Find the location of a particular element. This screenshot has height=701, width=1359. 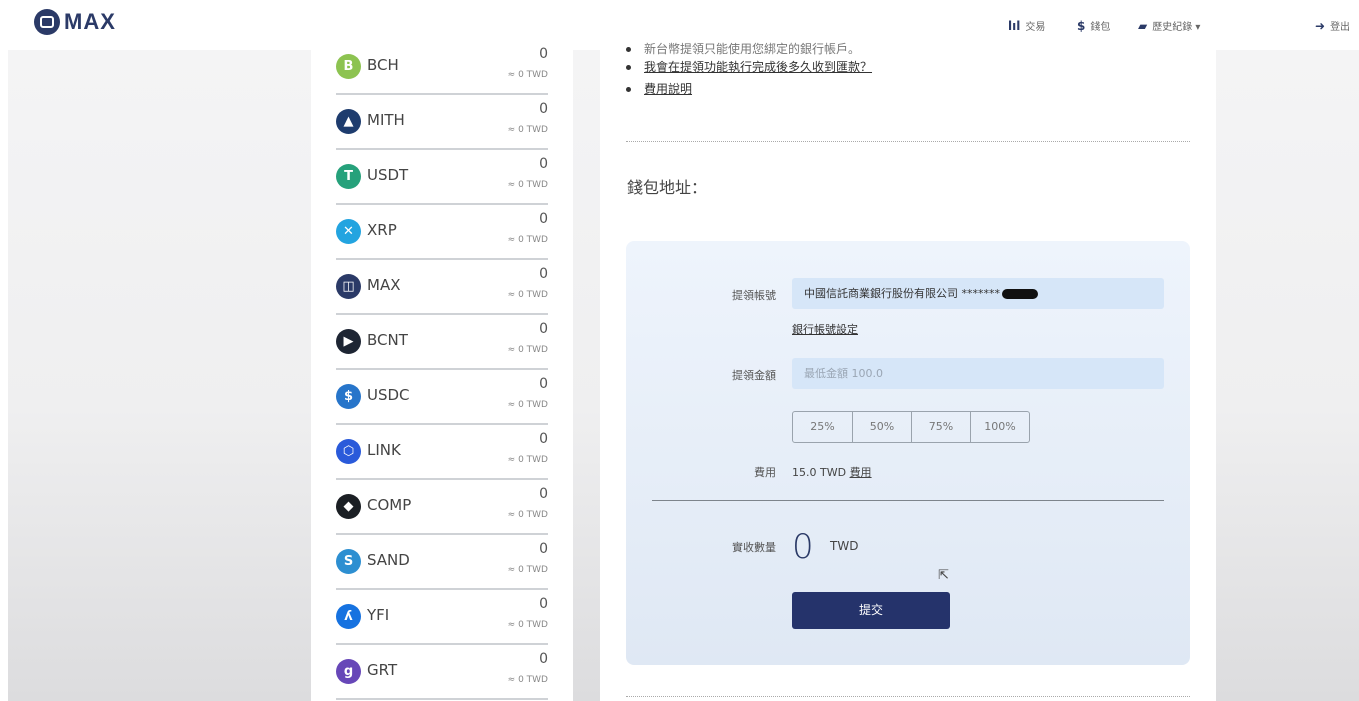

coin-row-bch: B BCH 0 ≈ 0 TWD is located at coordinates (442, 67).